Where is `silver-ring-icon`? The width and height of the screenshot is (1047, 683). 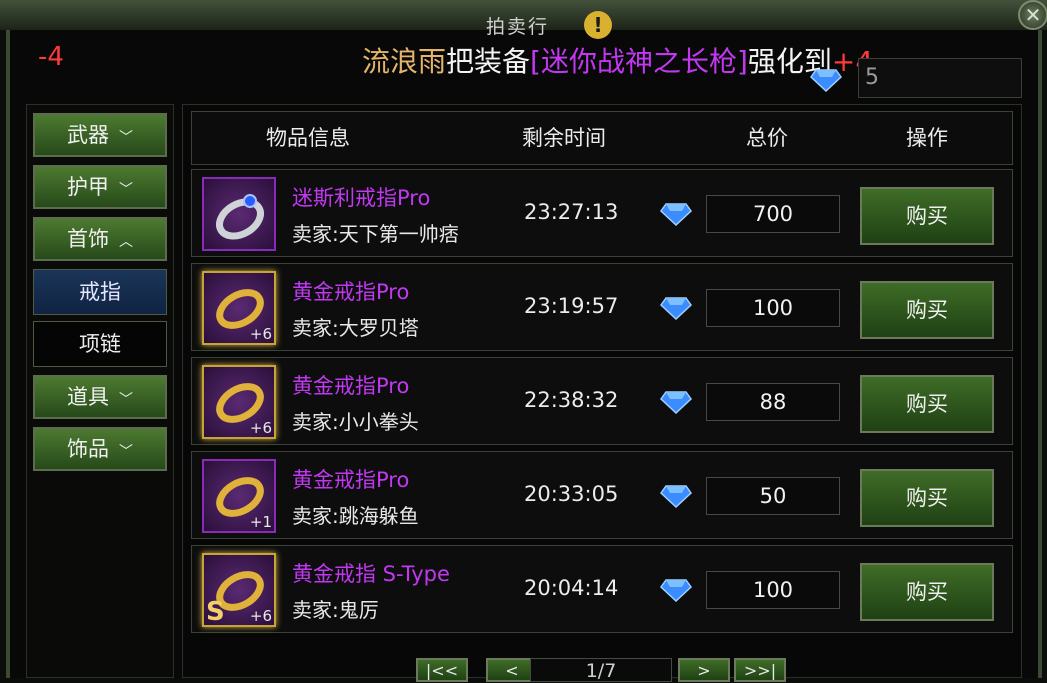 silver-ring-icon is located at coordinates (240, 217).